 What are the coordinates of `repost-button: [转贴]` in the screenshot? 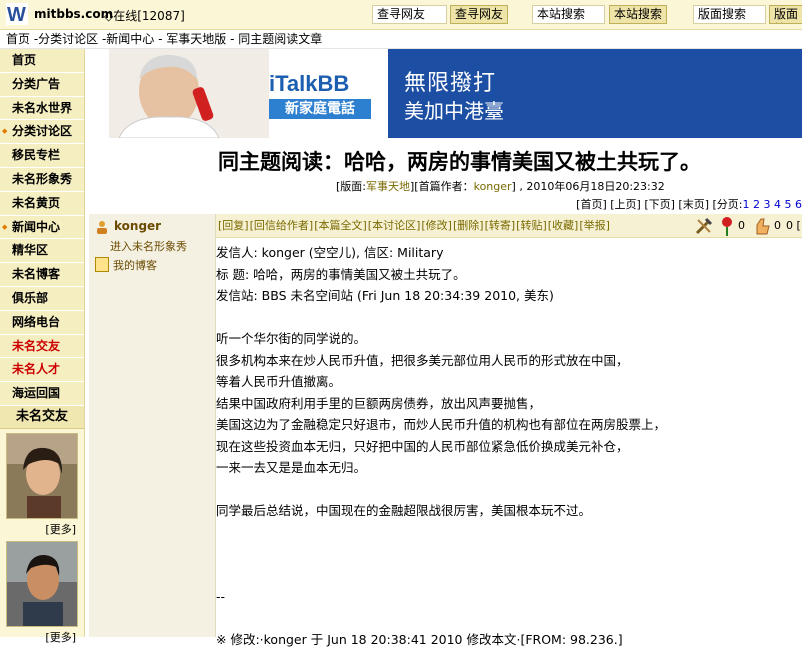 It's located at (531, 225).